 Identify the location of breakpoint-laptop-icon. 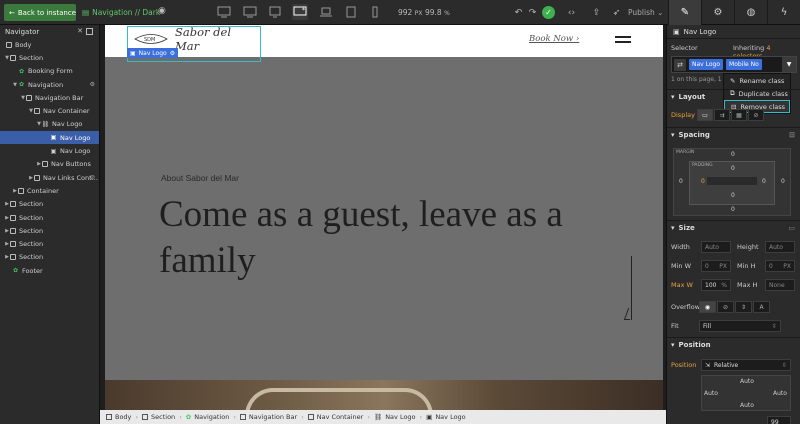
(326, 12).